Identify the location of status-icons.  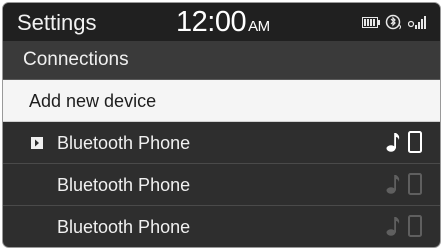
(396, 22).